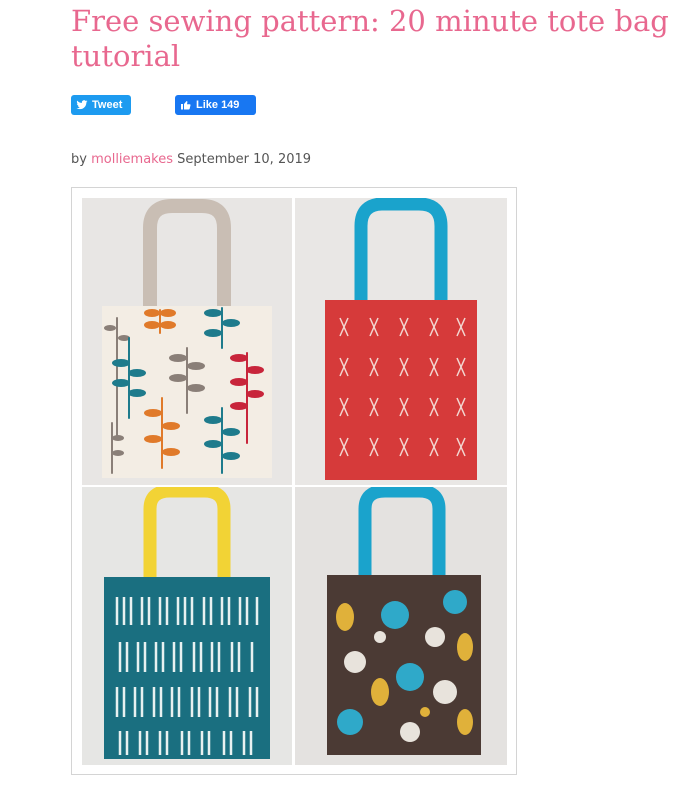 This screenshot has width=687, height=790. I want to click on twitter-bird-icon, so click(82, 105).